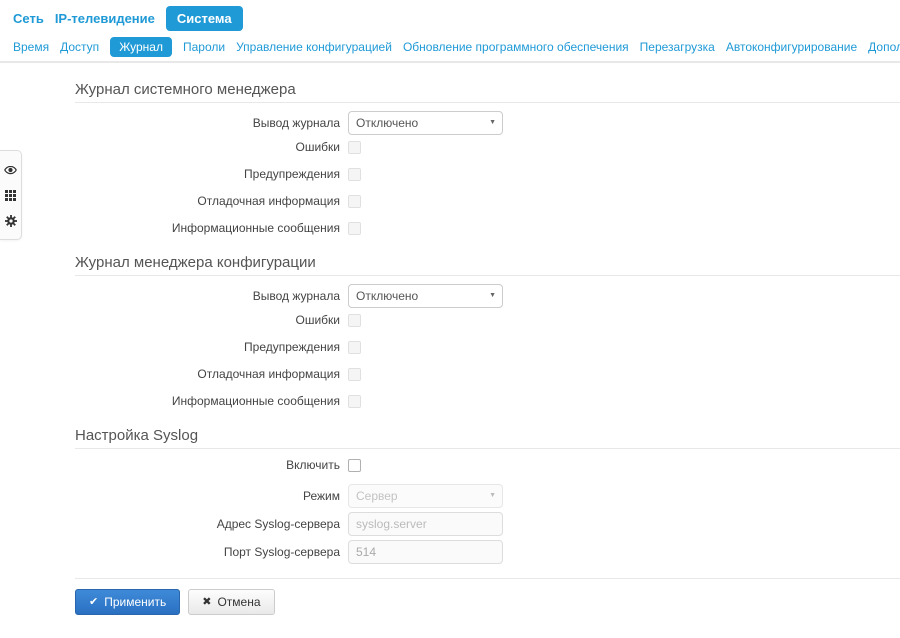 This screenshot has height=638, width=900. Describe the element at coordinates (487, 465) in the screenshot. I see `form-row: Включить` at that location.